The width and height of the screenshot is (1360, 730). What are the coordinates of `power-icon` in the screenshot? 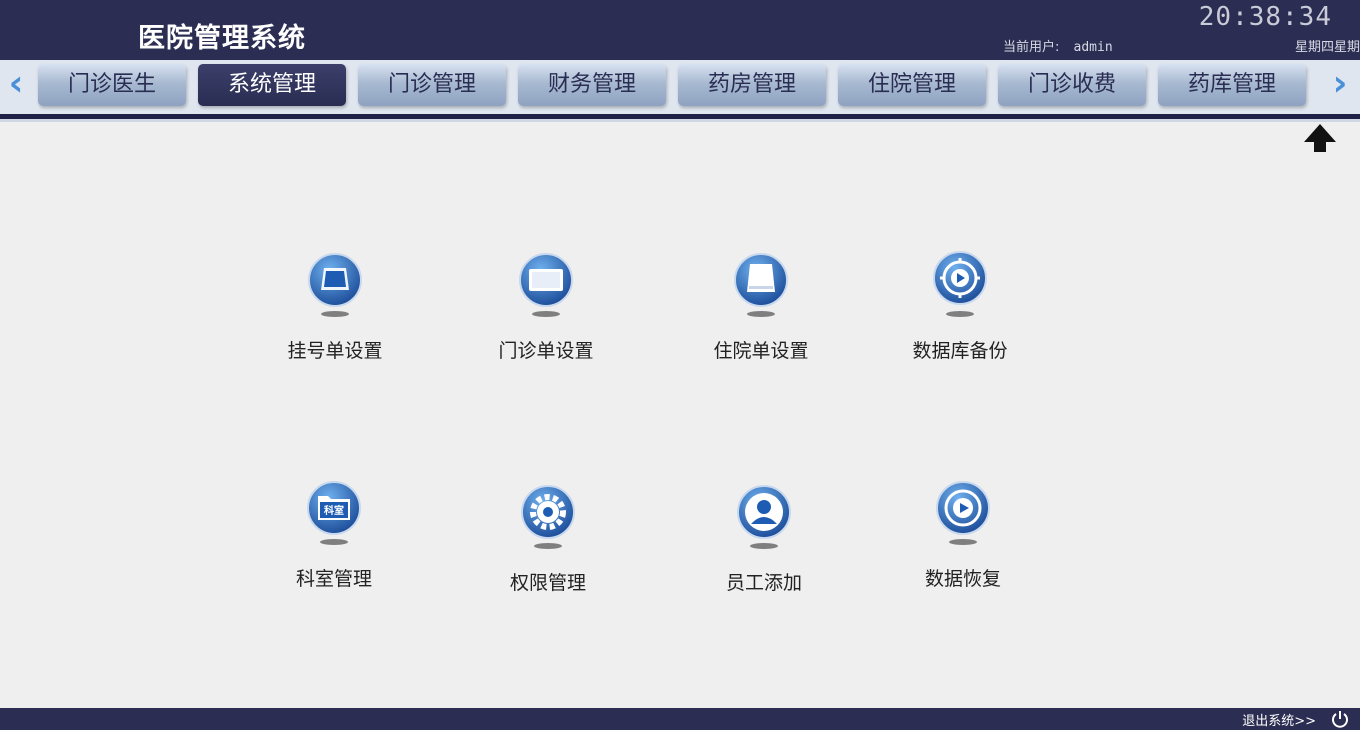 It's located at (1340, 719).